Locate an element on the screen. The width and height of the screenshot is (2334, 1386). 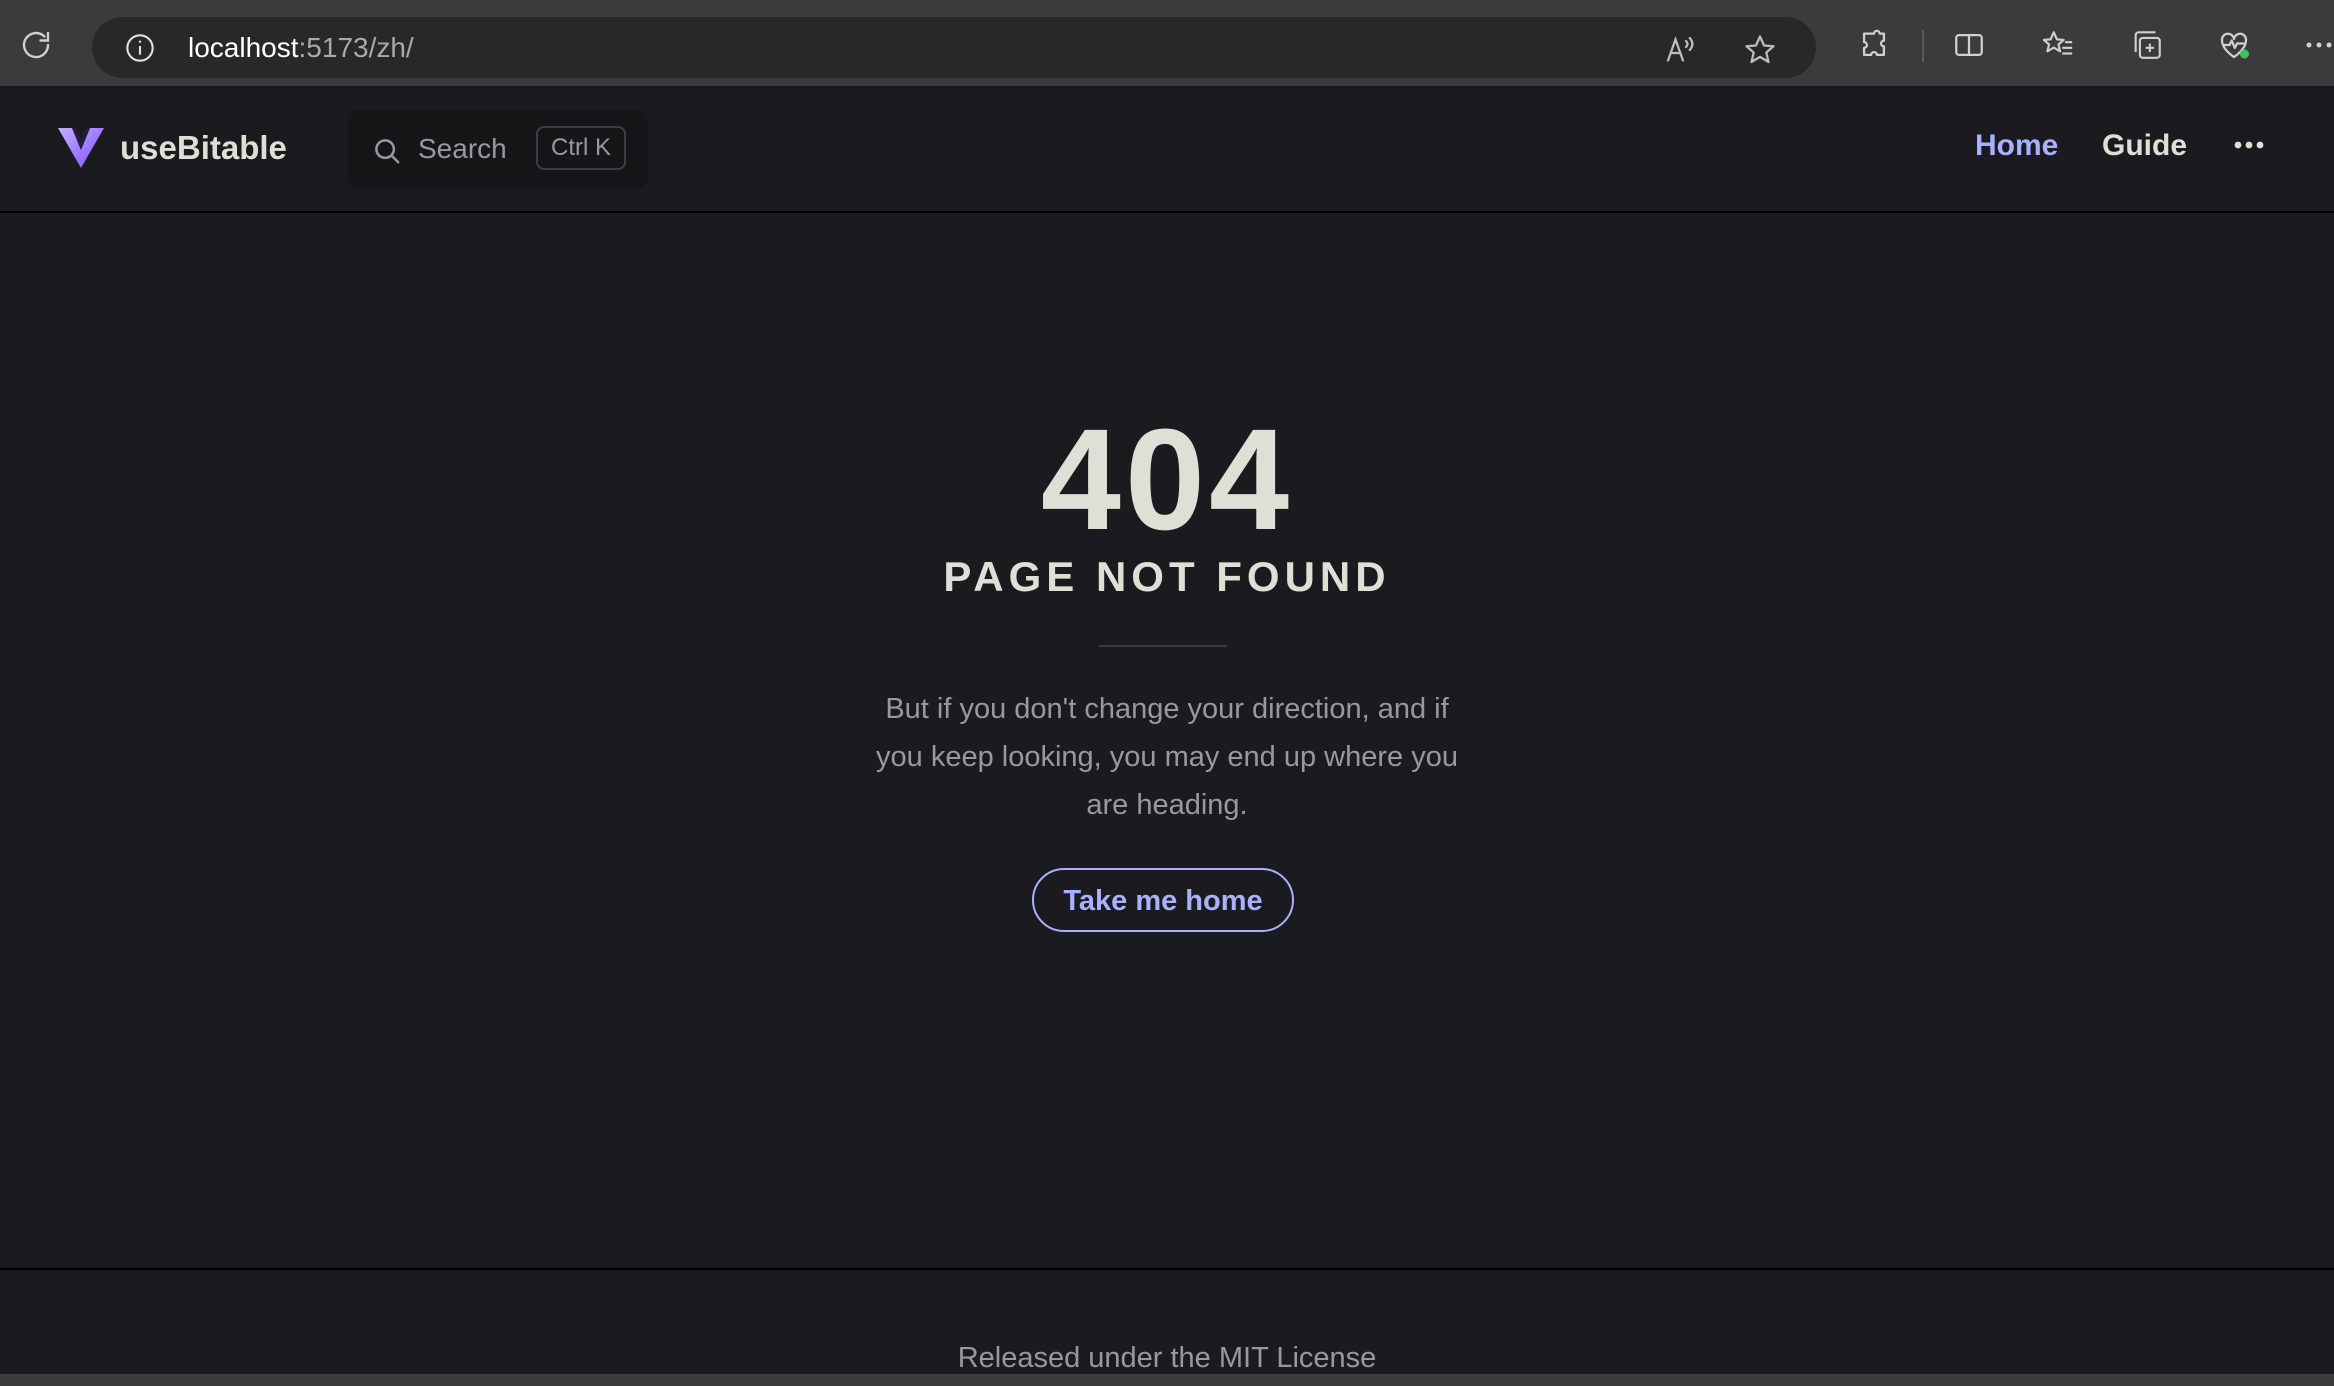
search-label: Search is located at coordinates (462, 148).